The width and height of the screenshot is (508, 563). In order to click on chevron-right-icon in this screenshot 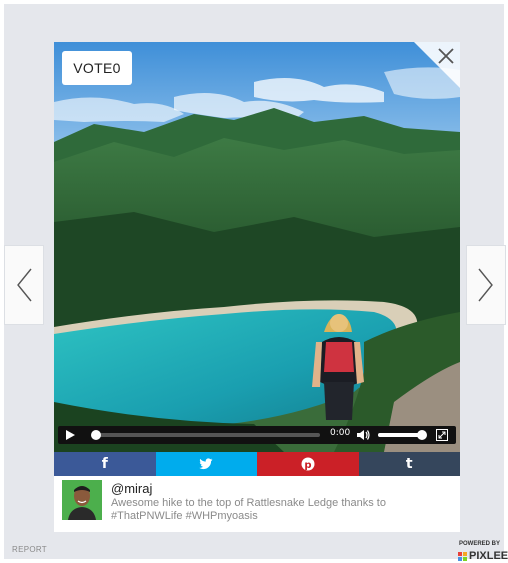, I will do `click(485, 285)`.